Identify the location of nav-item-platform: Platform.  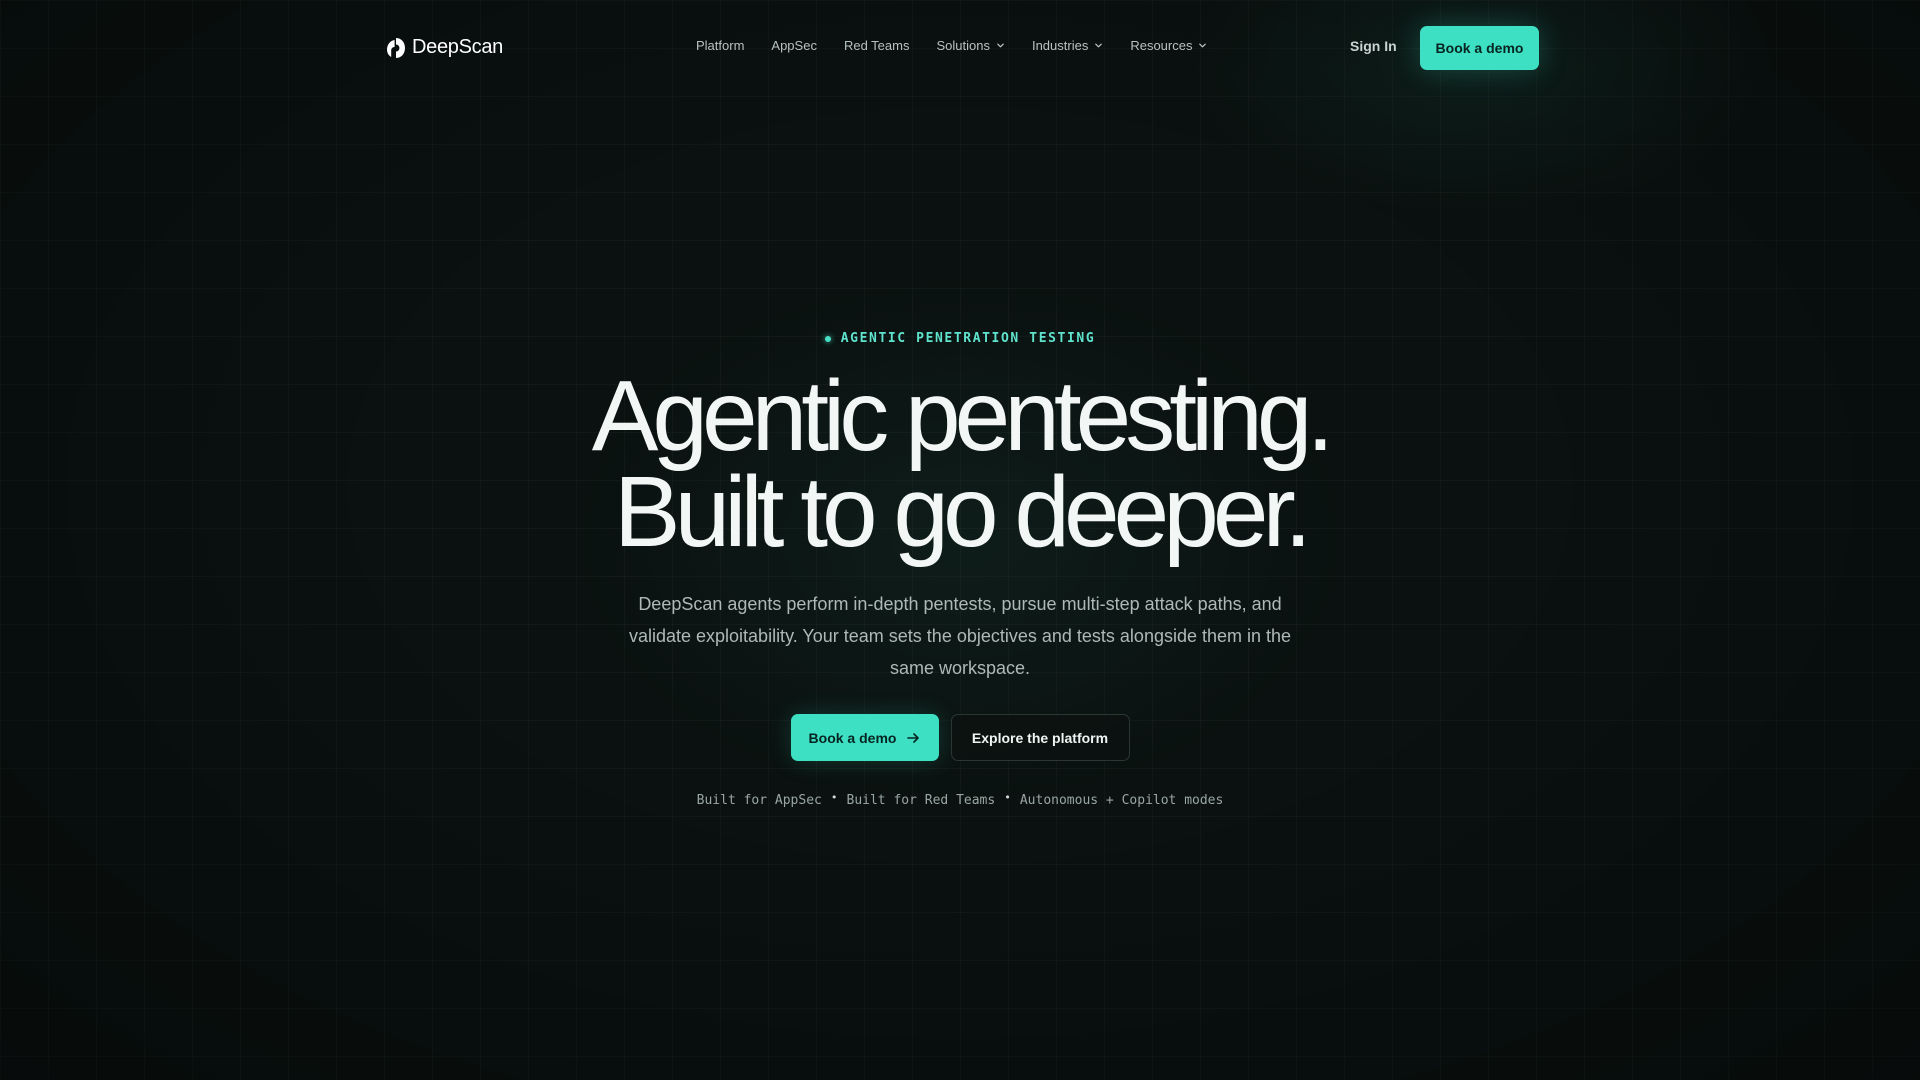
(720, 45).